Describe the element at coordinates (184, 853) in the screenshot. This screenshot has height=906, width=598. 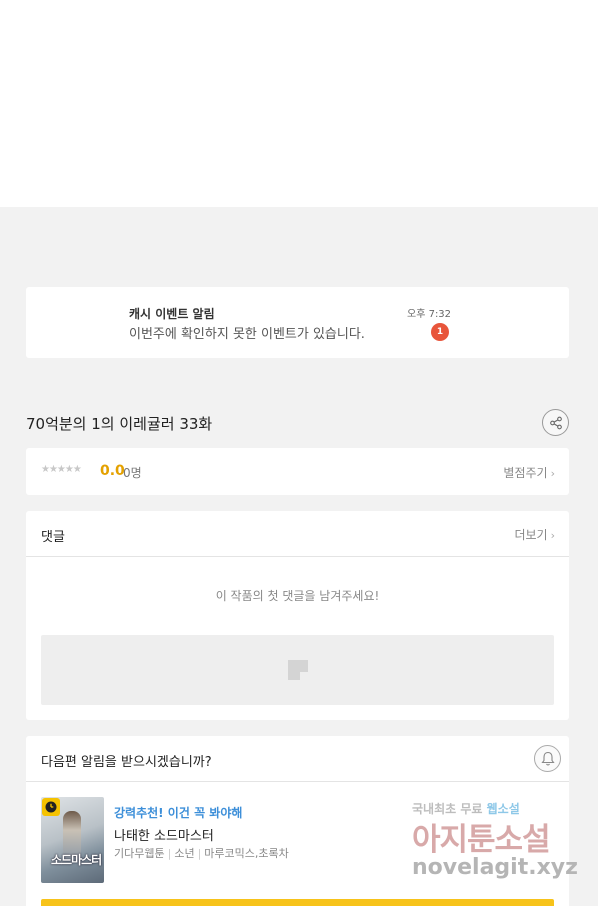
I see `recommendation-genre: 소년` at that location.